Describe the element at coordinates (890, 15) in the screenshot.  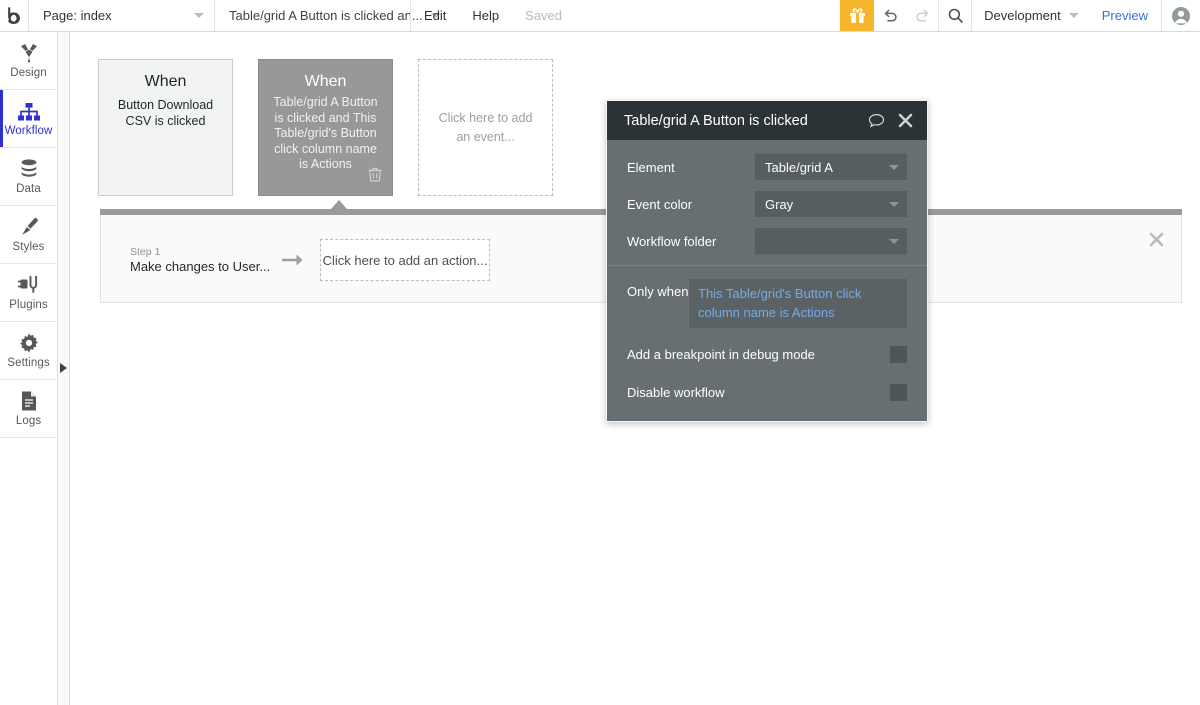
I see `undo-icon` at that location.